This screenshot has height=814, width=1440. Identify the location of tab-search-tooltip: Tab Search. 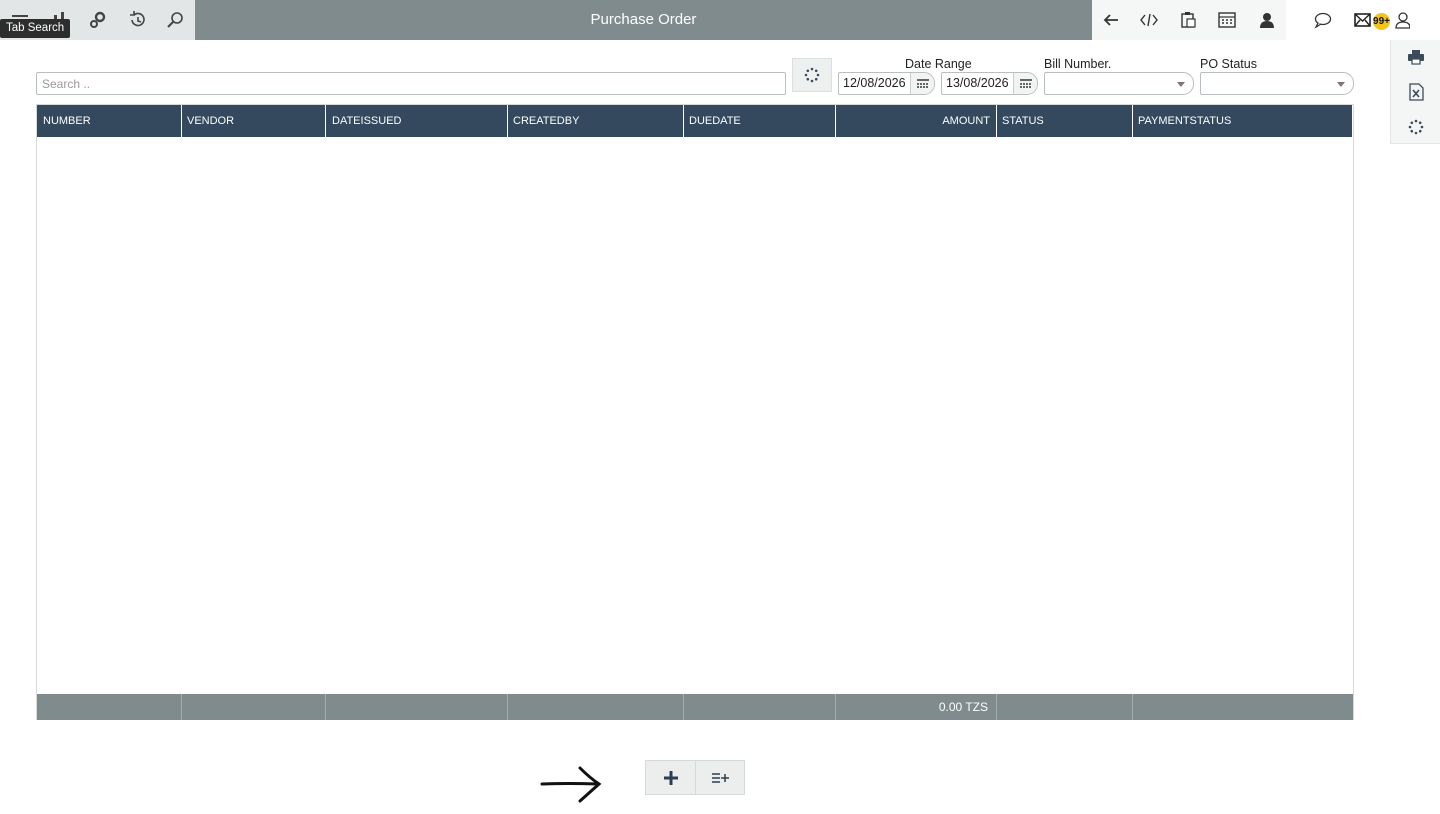
(35, 28).